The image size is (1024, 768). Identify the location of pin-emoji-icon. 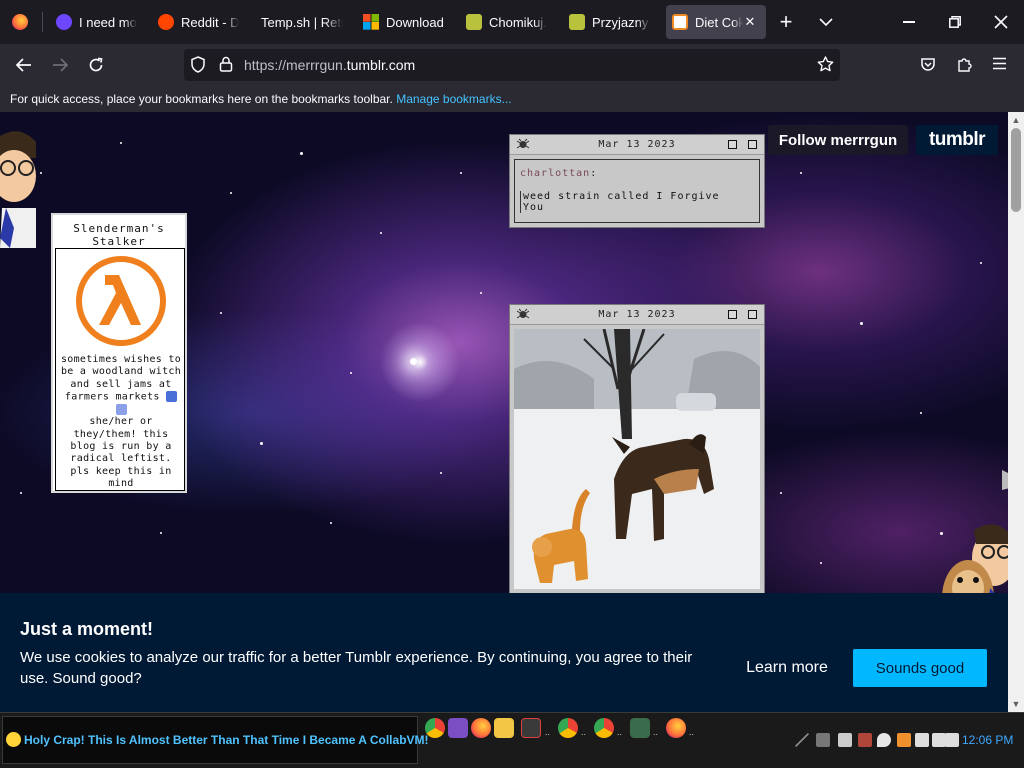
(172, 396).